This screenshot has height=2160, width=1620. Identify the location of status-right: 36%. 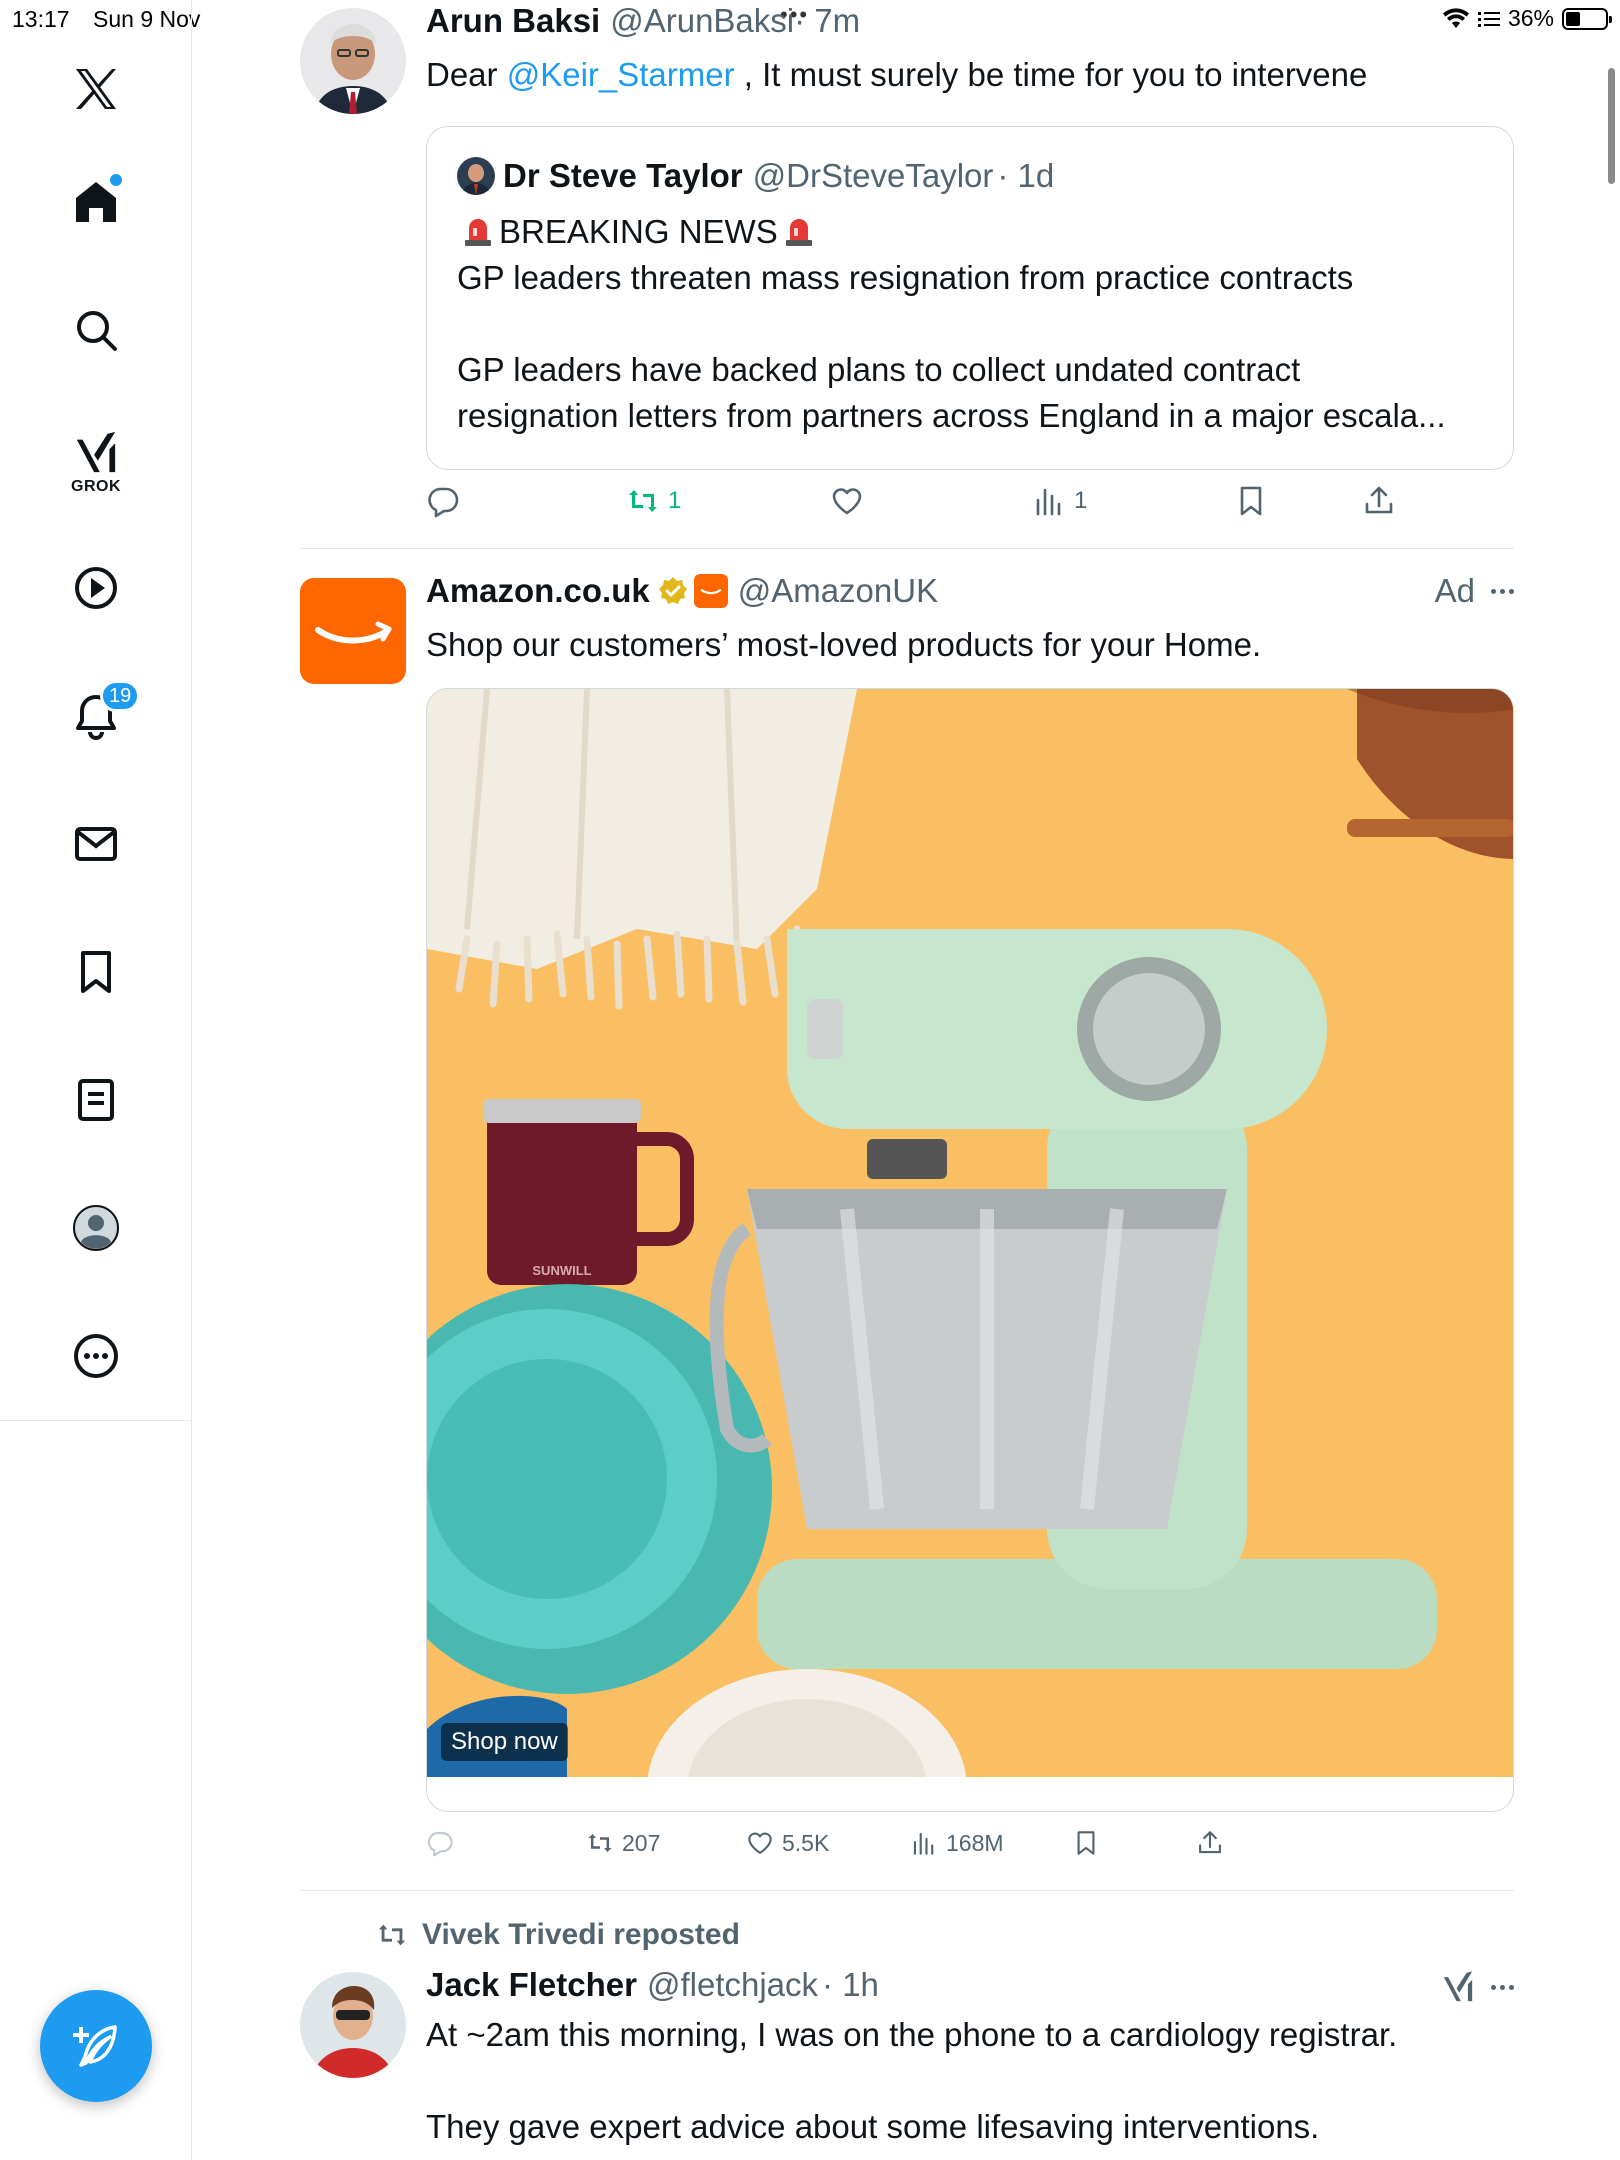
(1527, 18).